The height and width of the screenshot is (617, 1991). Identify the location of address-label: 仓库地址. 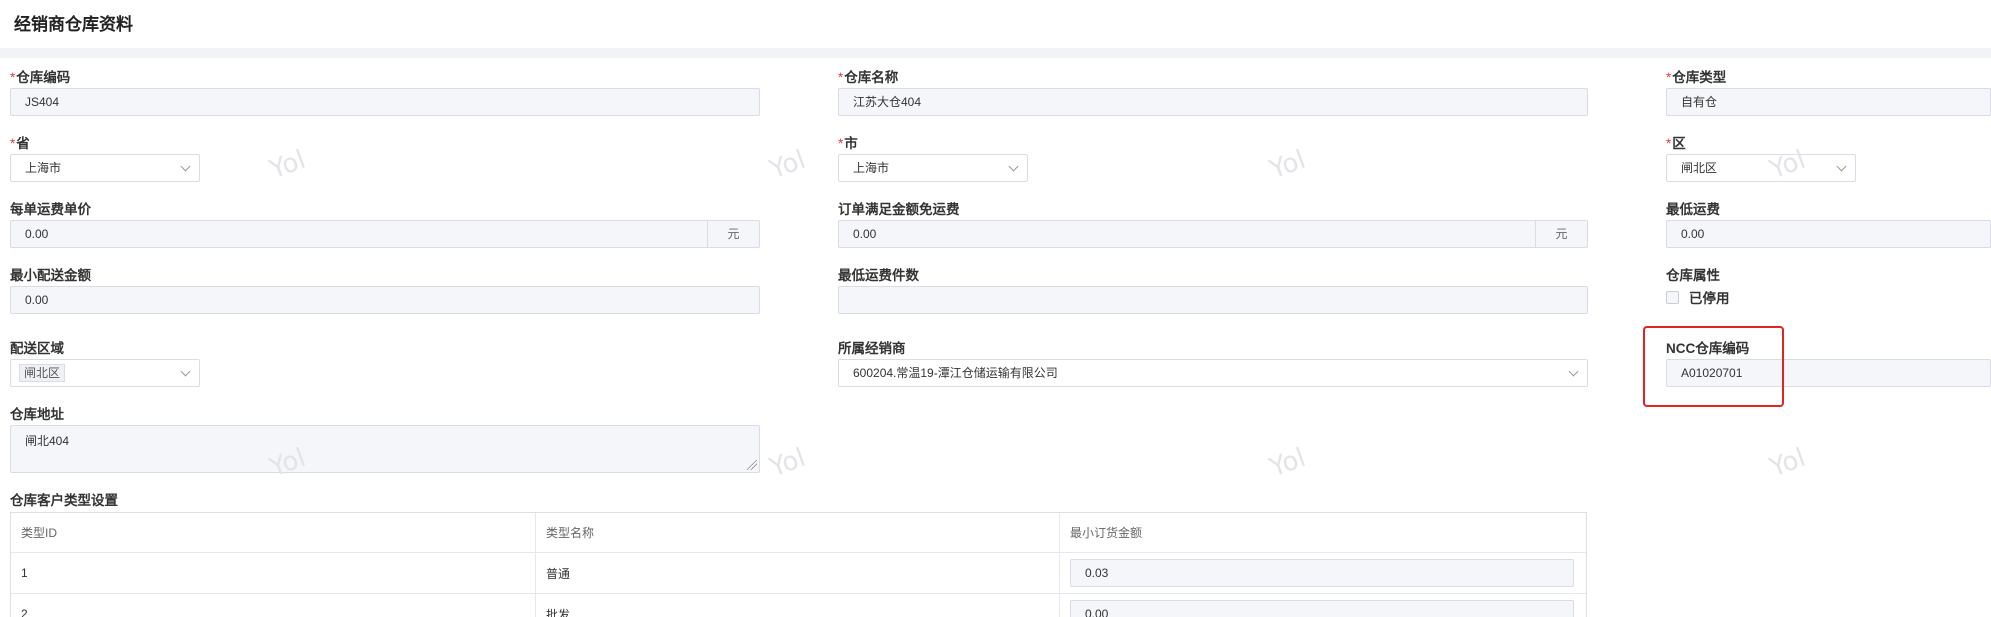
(37, 414).